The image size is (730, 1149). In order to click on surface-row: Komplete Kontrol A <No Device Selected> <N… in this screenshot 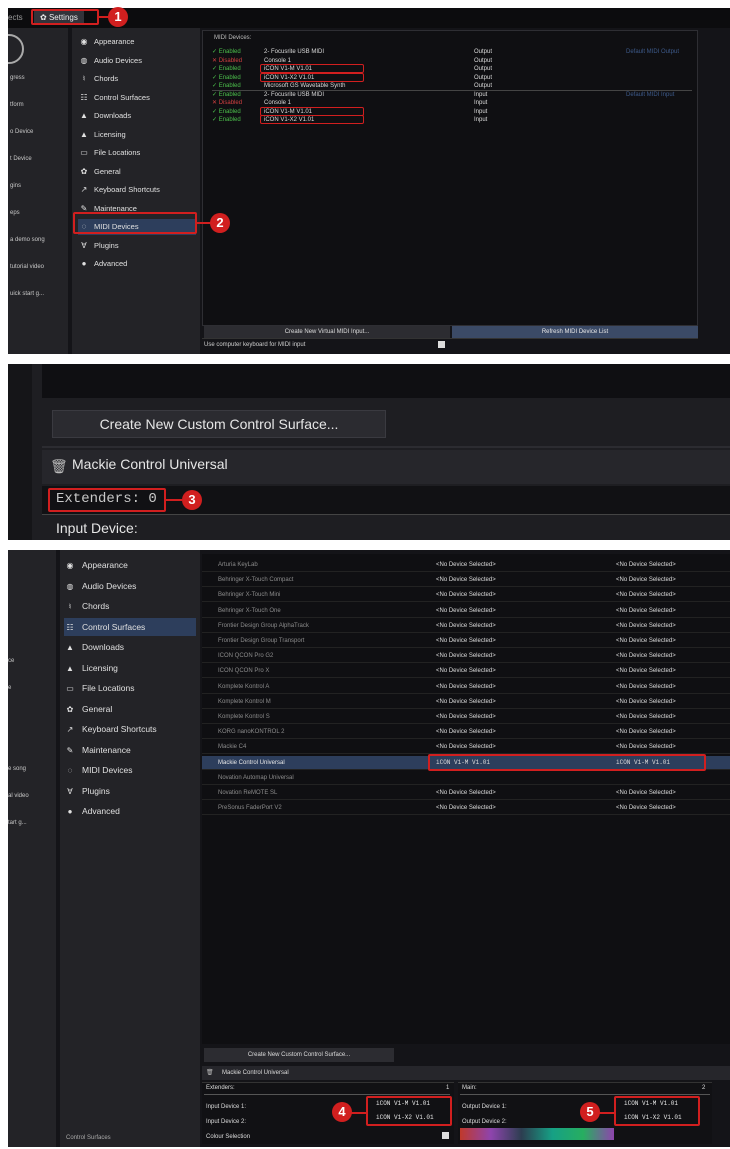, I will do `click(466, 687)`.